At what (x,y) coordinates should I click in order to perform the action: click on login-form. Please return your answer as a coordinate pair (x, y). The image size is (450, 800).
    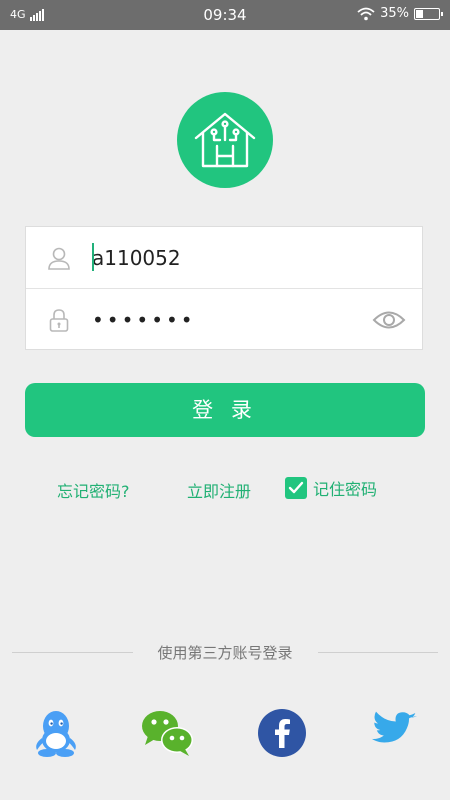
    Looking at the image, I should click on (224, 288).